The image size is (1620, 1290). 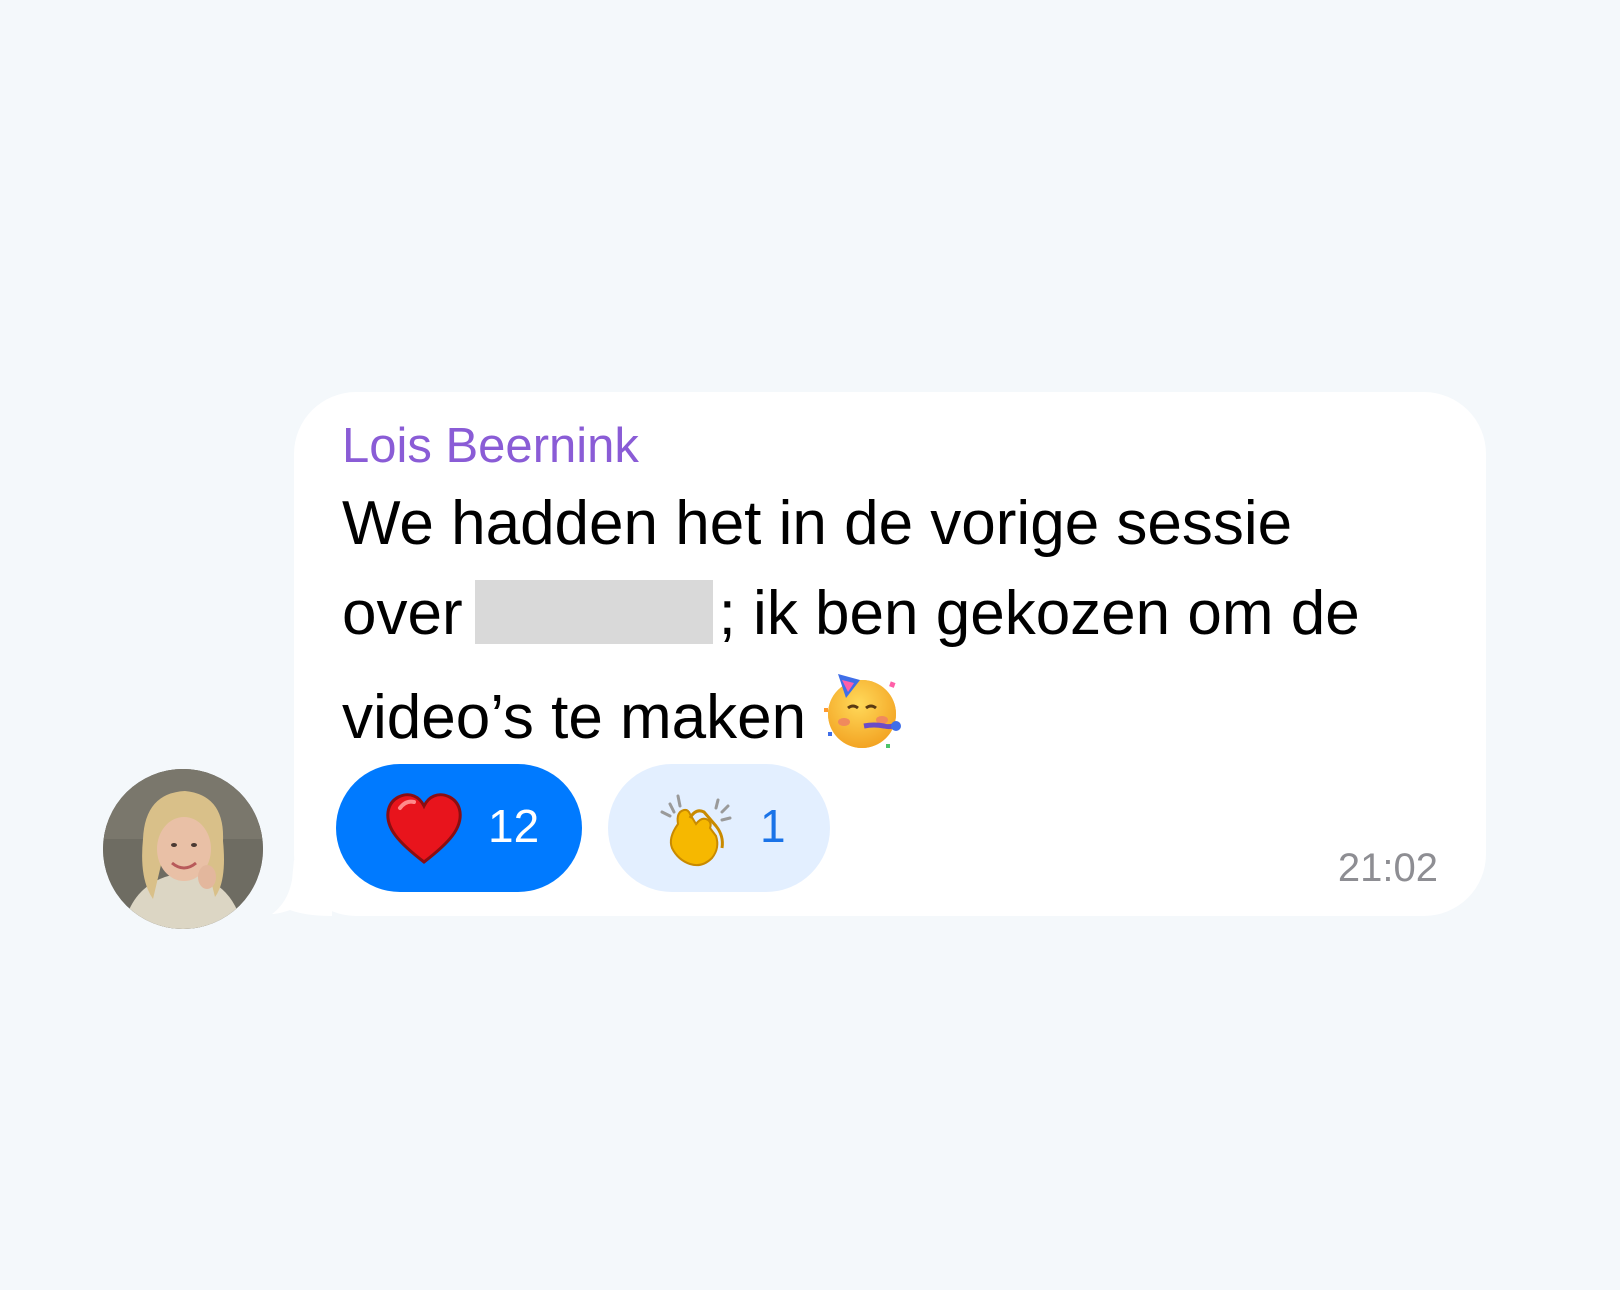 What do you see at coordinates (1387, 868) in the screenshot?
I see `message-timestamp: 21:02` at bounding box center [1387, 868].